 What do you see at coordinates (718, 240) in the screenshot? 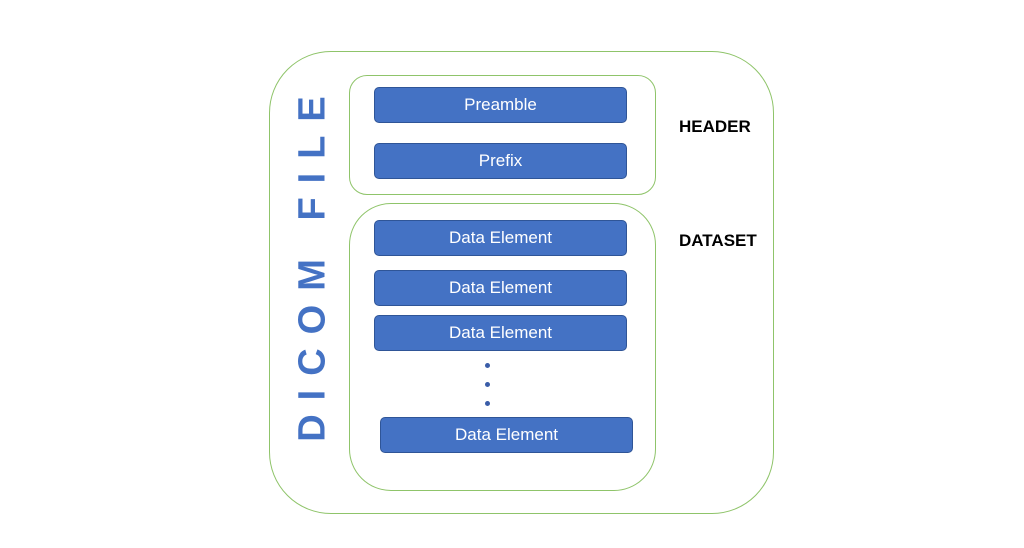
I see `dataset-label: DATASET` at bounding box center [718, 240].